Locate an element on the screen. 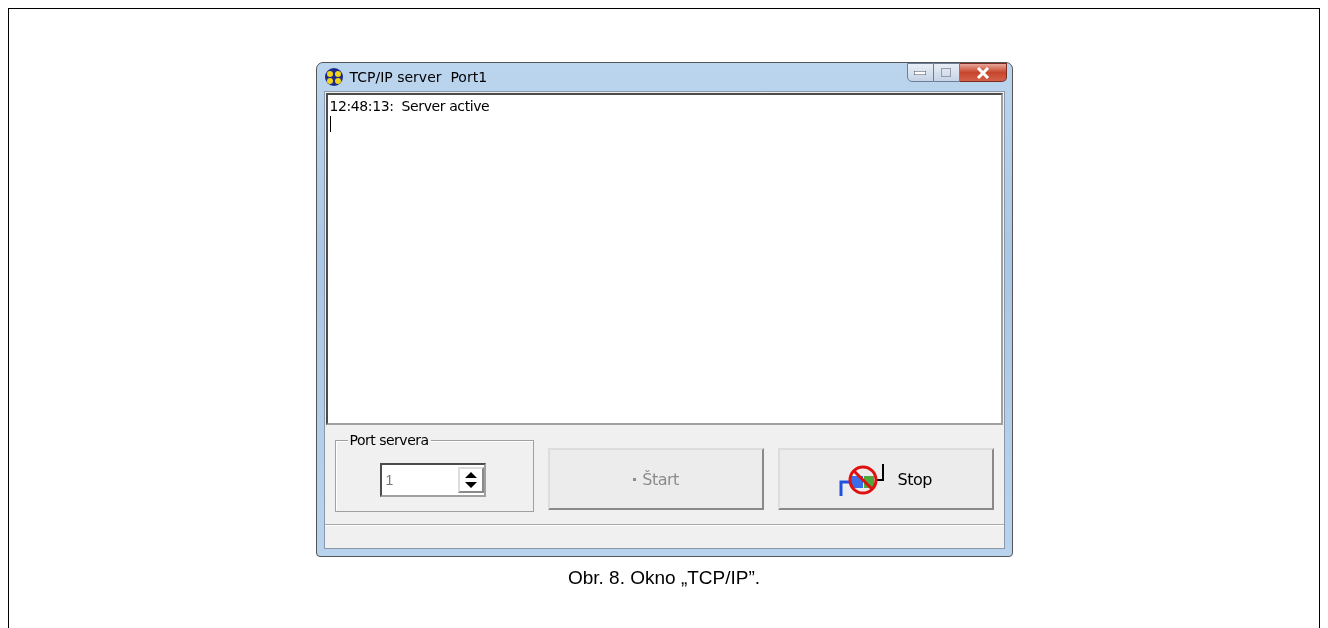  maximize-icon is located at coordinates (946, 72).